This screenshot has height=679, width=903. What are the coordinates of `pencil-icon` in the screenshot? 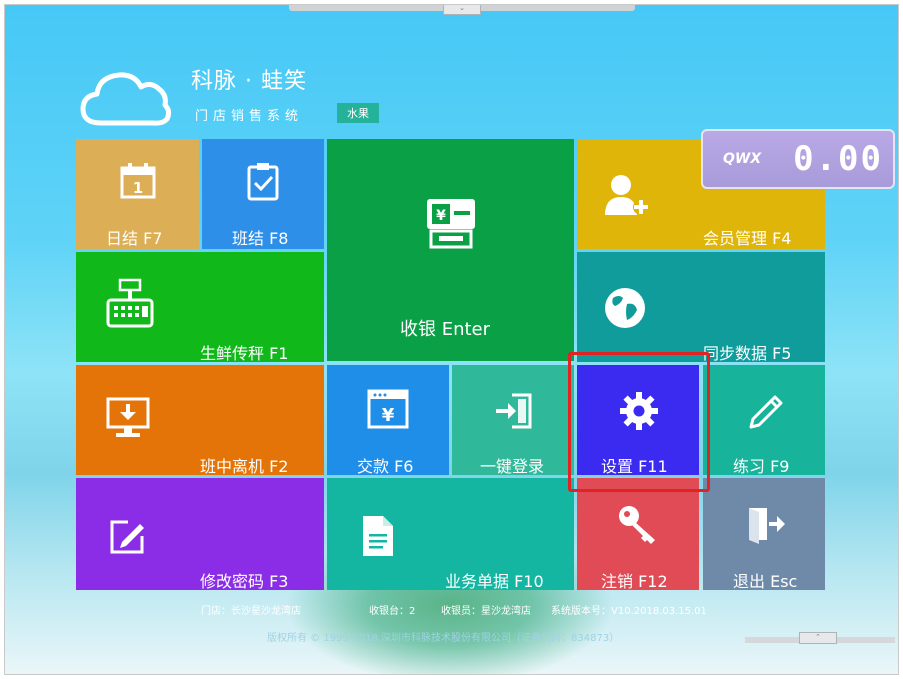 It's located at (766, 412).